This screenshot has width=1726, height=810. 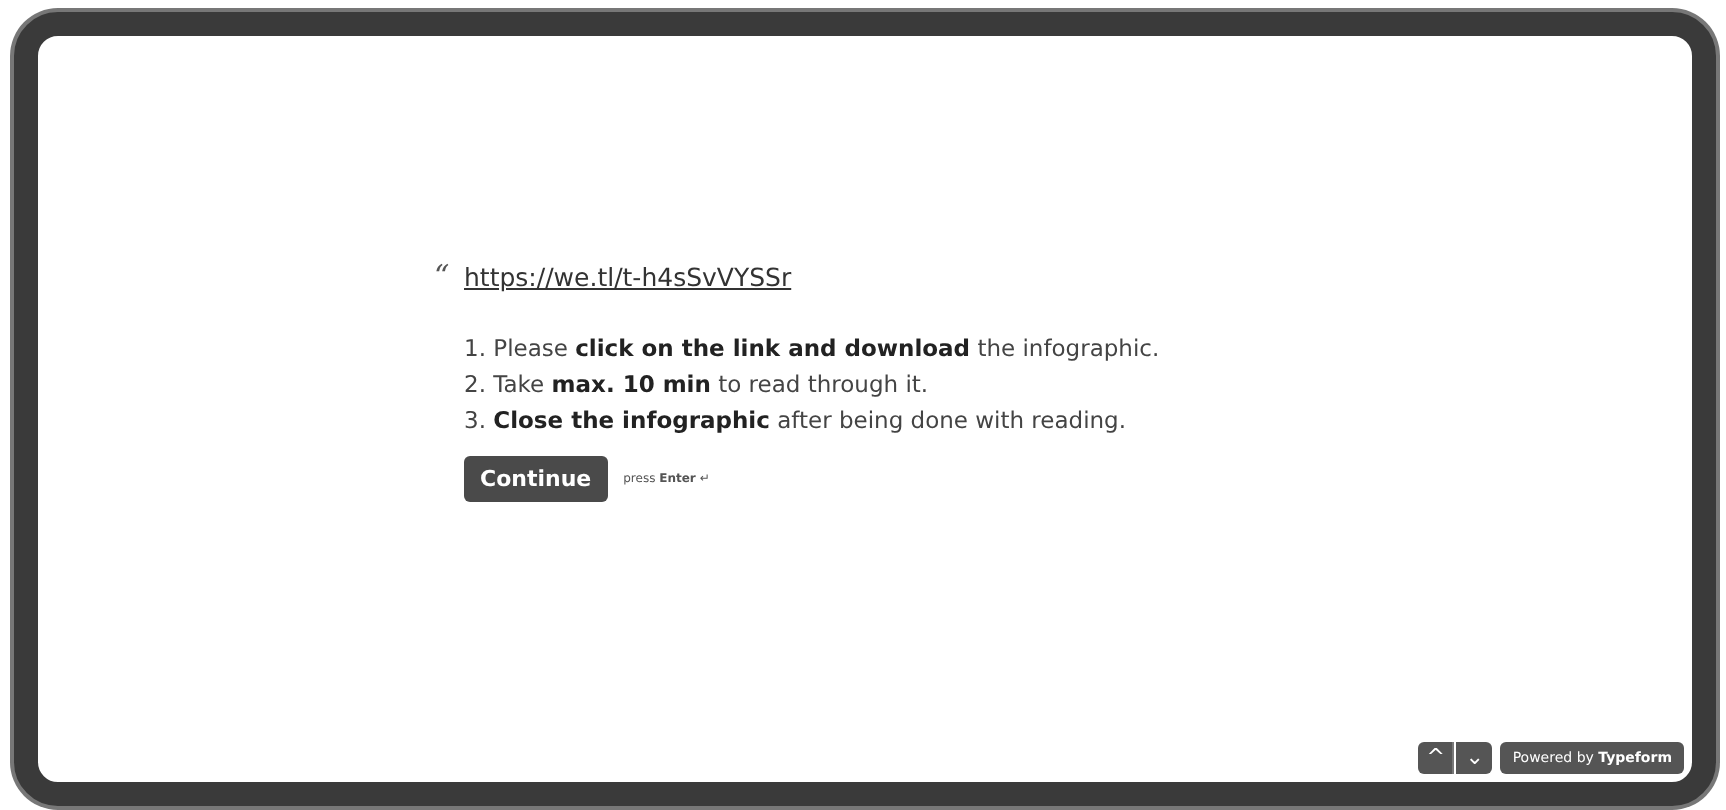 What do you see at coordinates (813, 349) in the screenshot?
I see `instruction-text: 1. Please click on the link and download the infographic.` at bounding box center [813, 349].